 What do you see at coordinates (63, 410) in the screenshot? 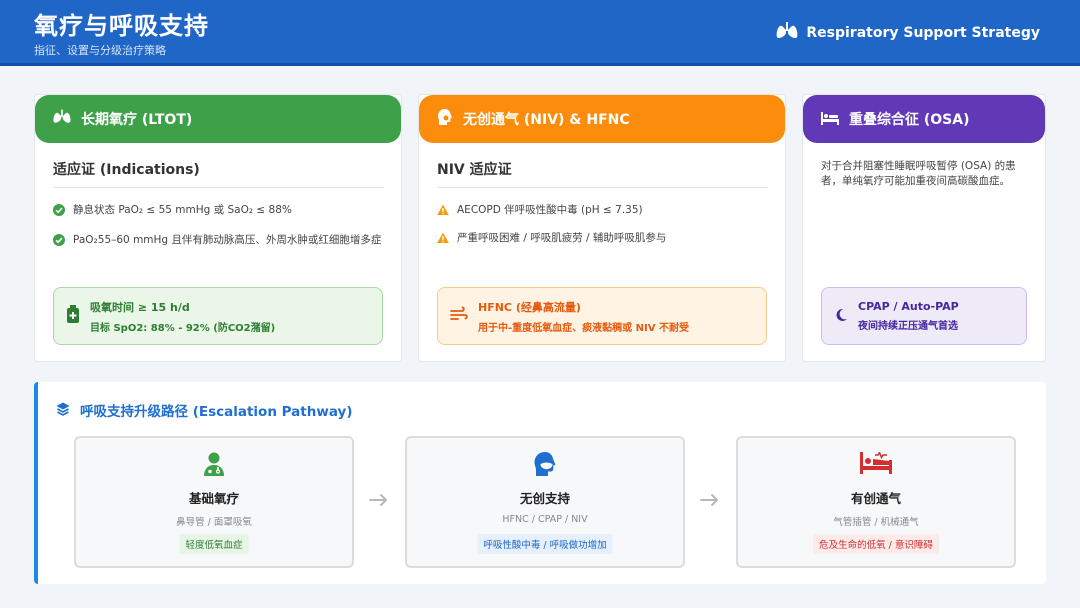
I see `layers-icon` at bounding box center [63, 410].